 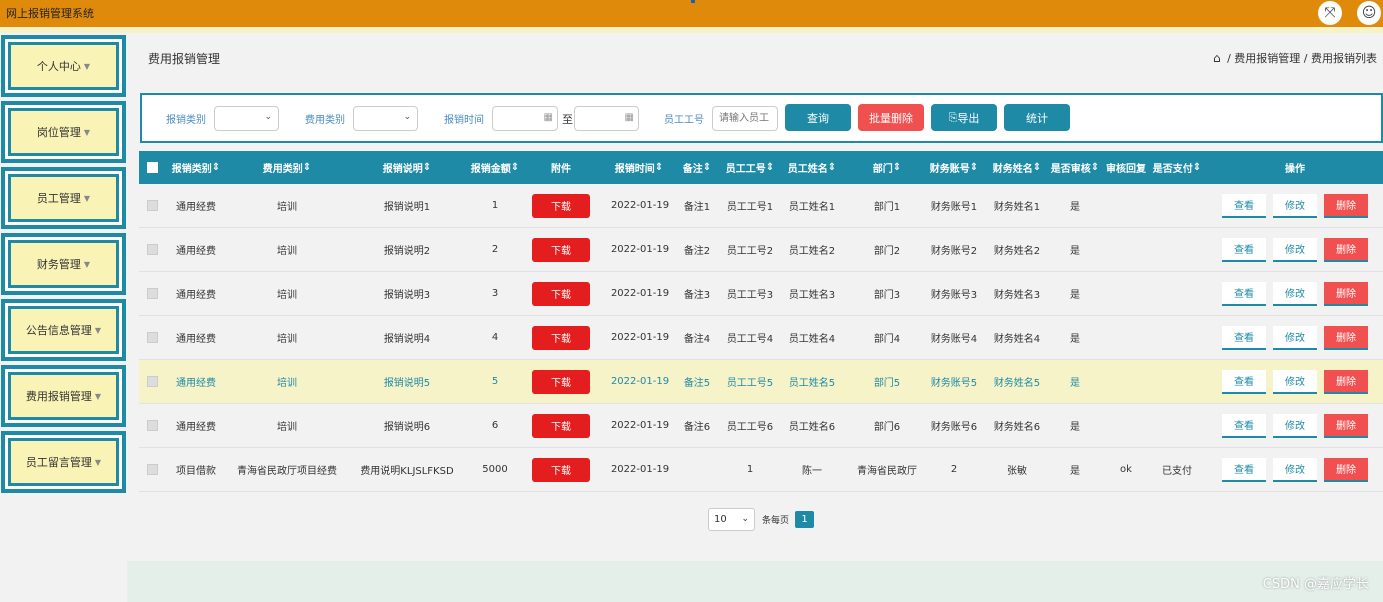 What do you see at coordinates (63, 462) in the screenshot?
I see `sidebar-item-messages: 员工留言管理 ▼` at bounding box center [63, 462].